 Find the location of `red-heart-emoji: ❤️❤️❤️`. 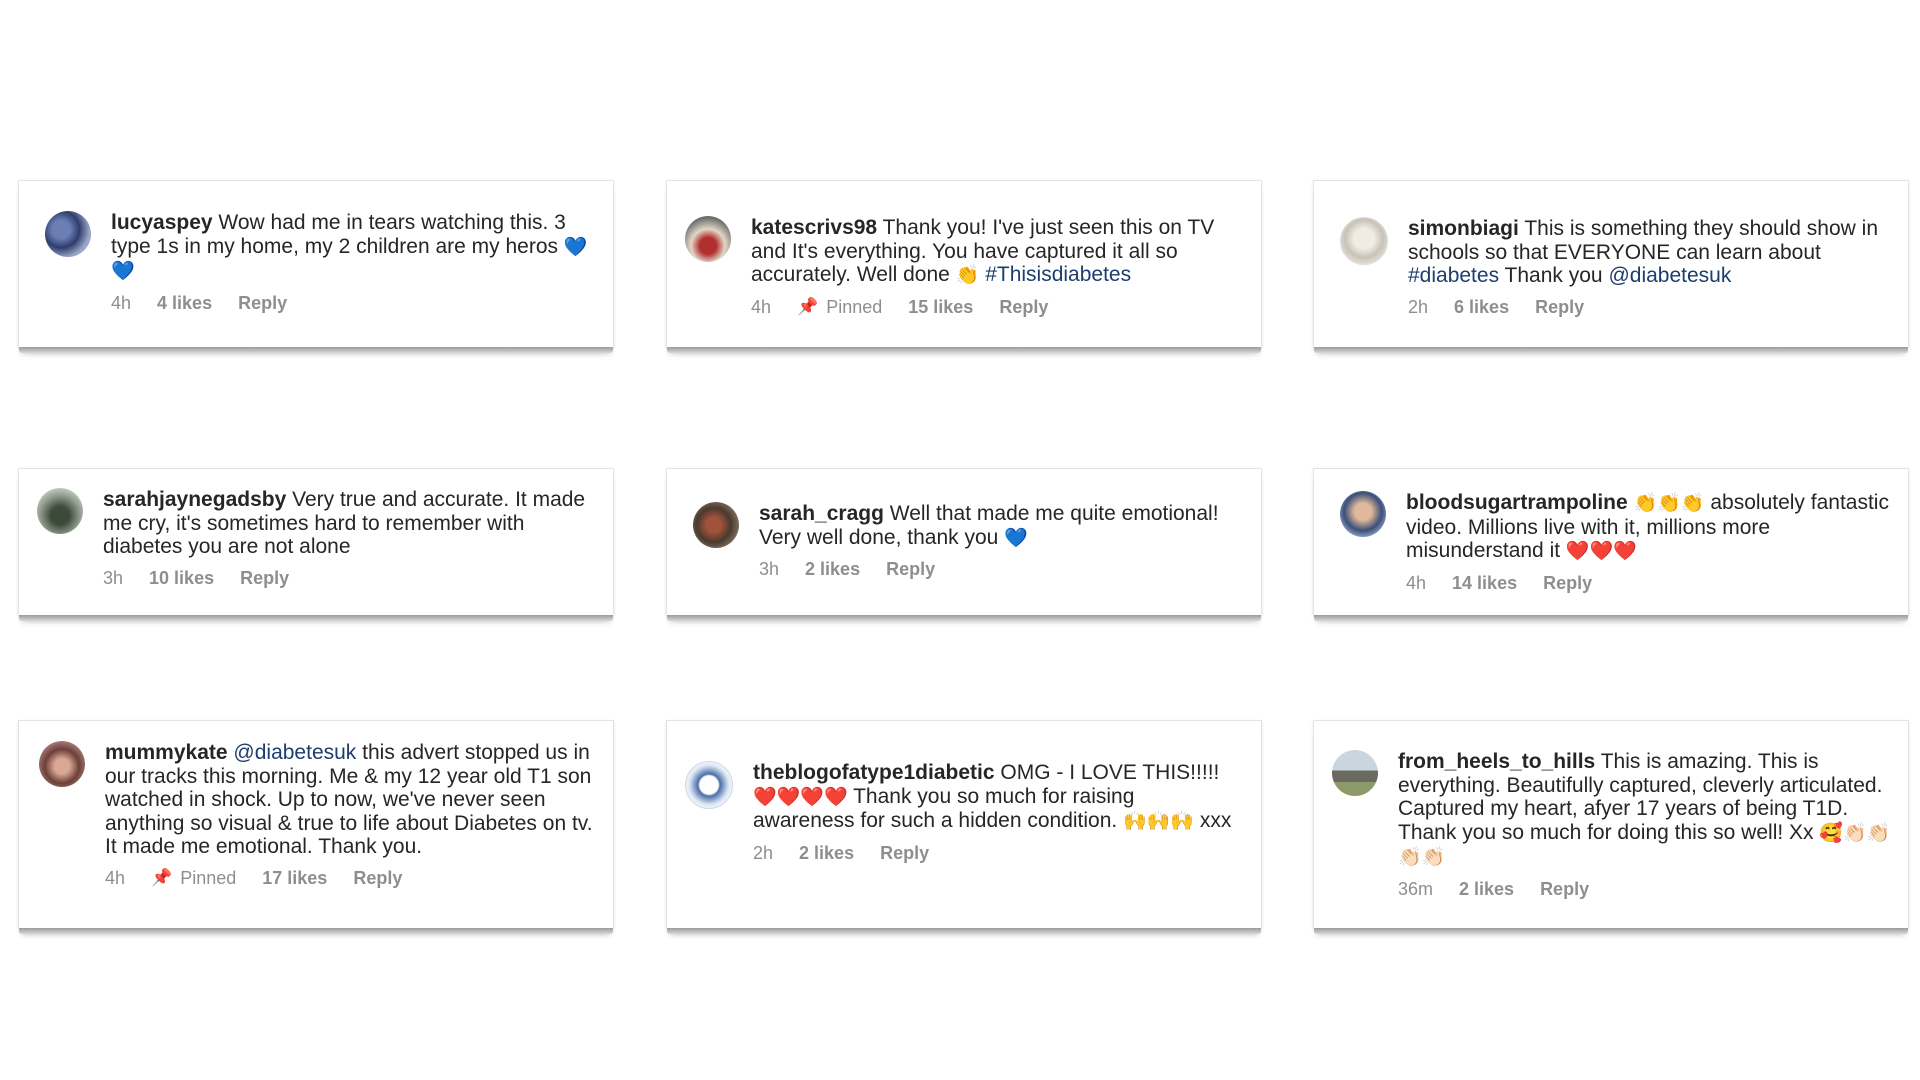

red-heart-emoji: ❤️❤️❤️ is located at coordinates (1601, 551).